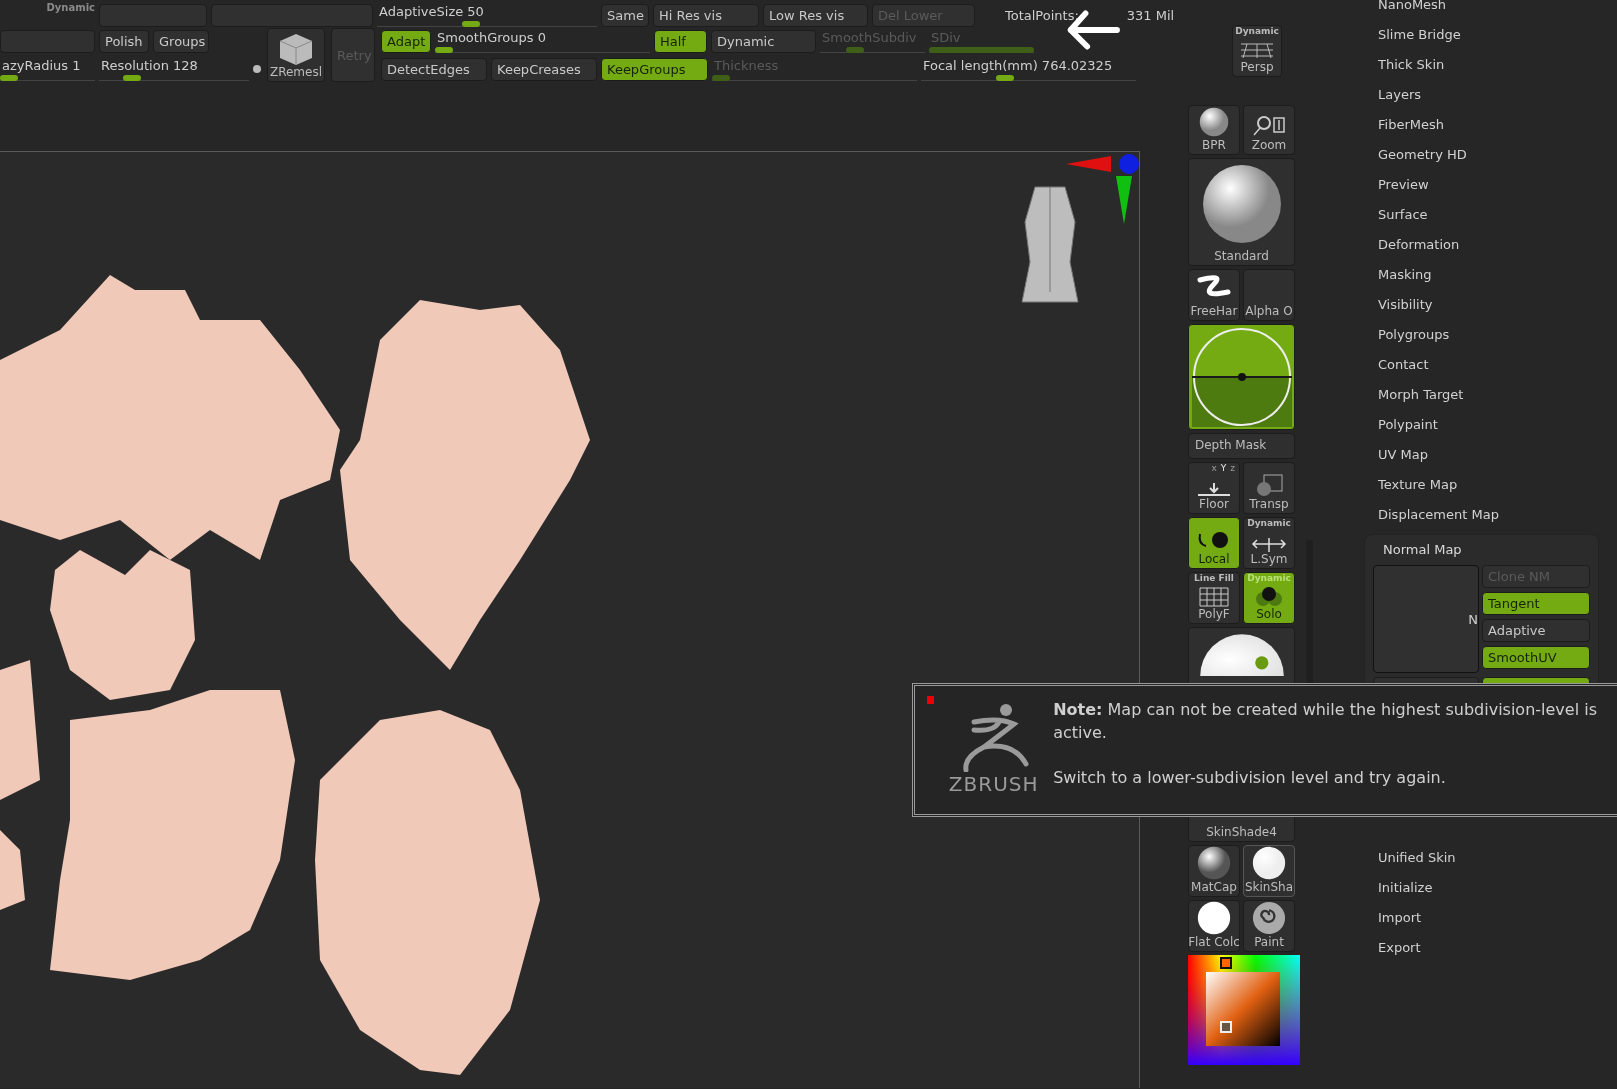 Image resolution: width=1617 pixels, height=1089 pixels. Describe the element at coordinates (1493, 948) in the screenshot. I see `subpalette-item: Export` at that location.